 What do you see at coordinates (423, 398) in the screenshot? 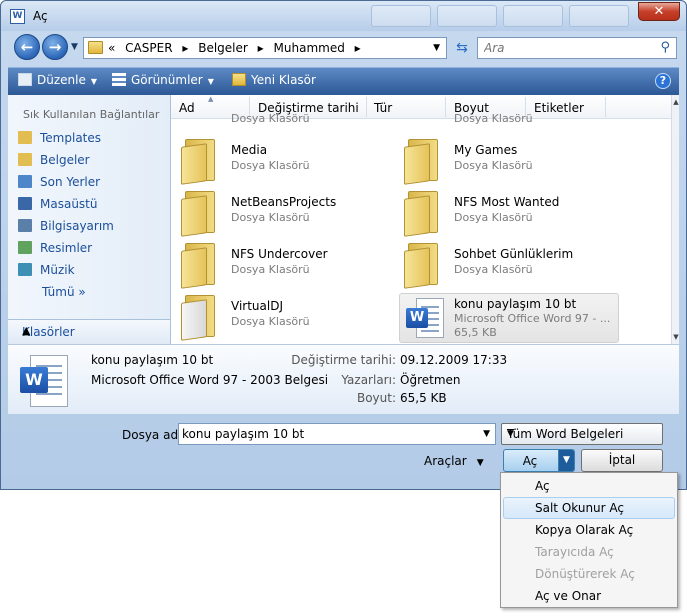
I see `size-value: 65,5 KB` at bounding box center [423, 398].